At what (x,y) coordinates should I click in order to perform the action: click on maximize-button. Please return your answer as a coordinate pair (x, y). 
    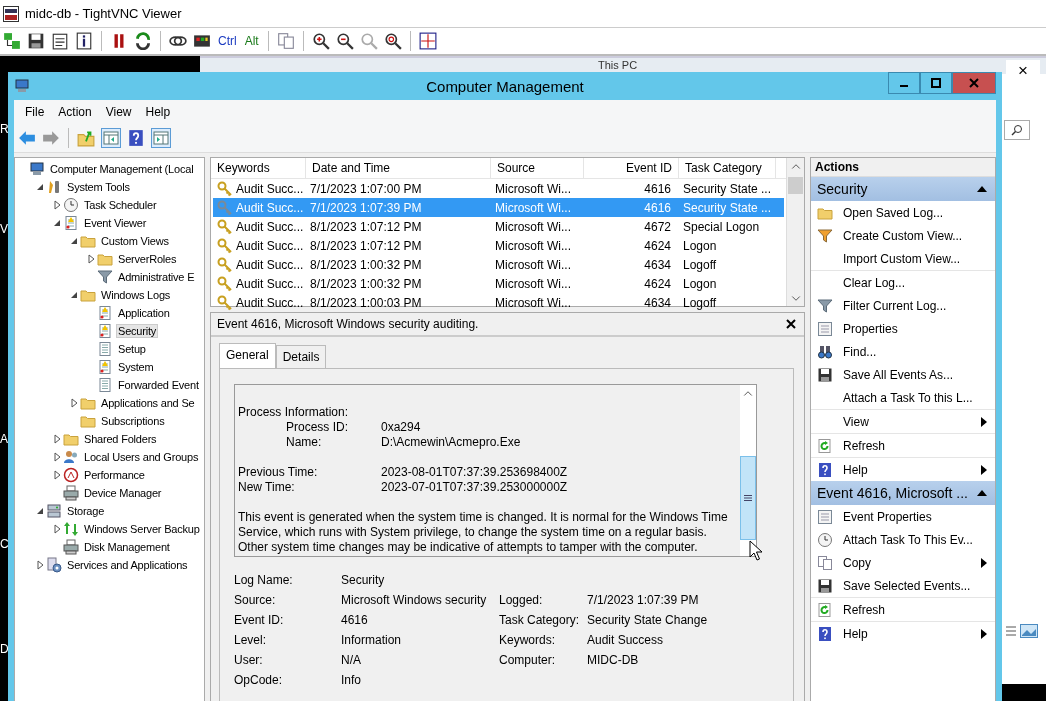
    Looking at the image, I should click on (936, 83).